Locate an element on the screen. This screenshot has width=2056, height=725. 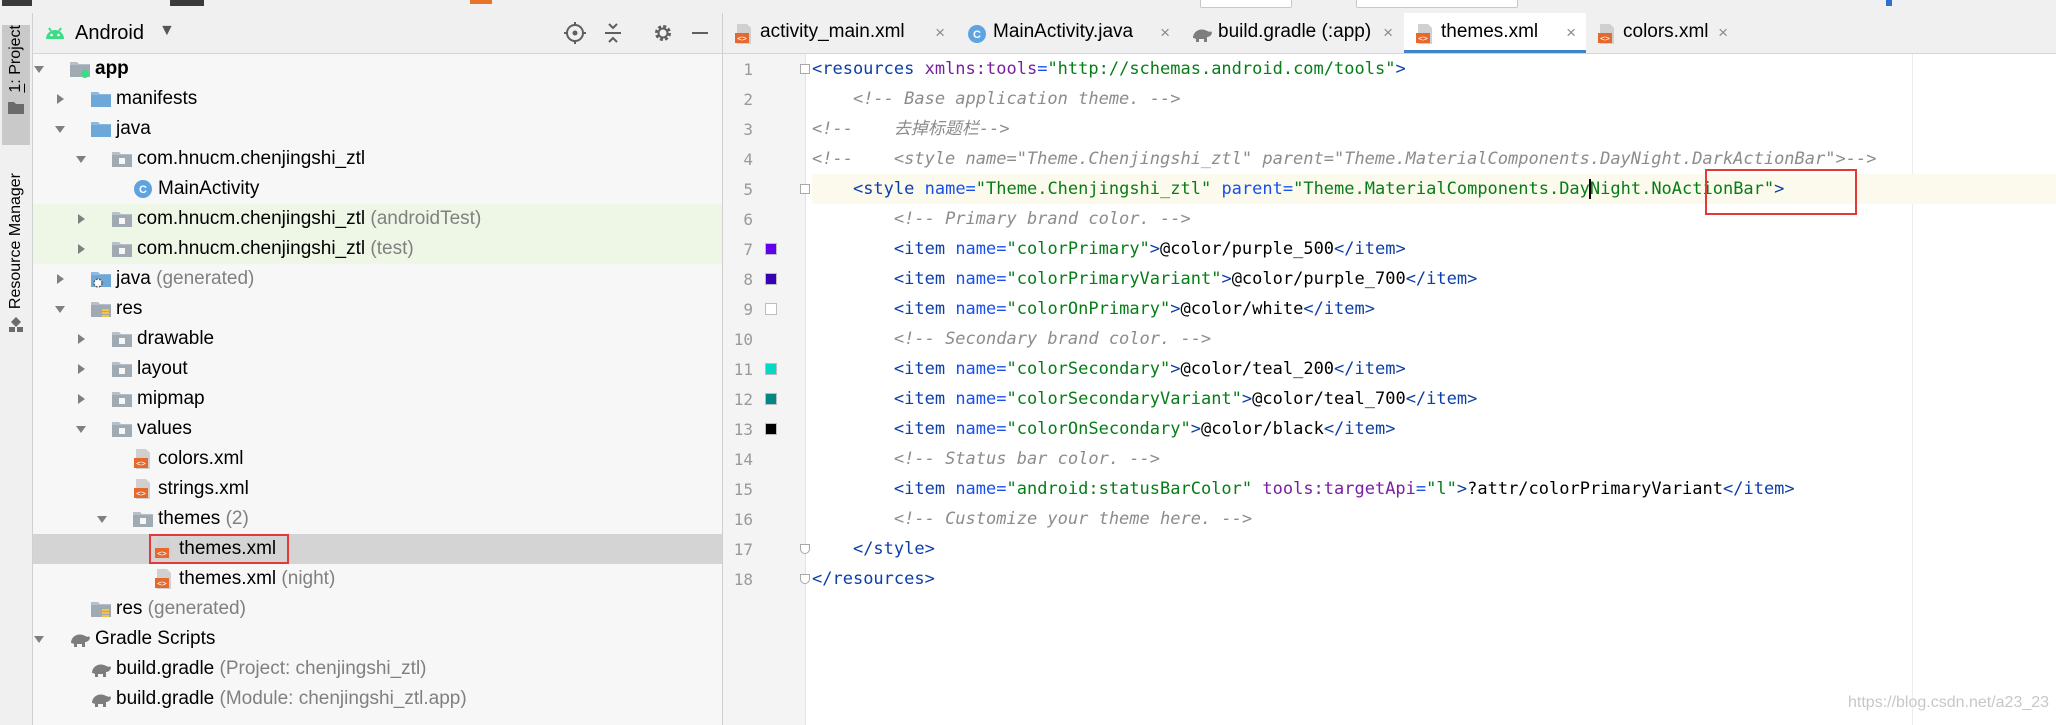
editor-tab-label: MainActivity.java is located at coordinates (1063, 31).